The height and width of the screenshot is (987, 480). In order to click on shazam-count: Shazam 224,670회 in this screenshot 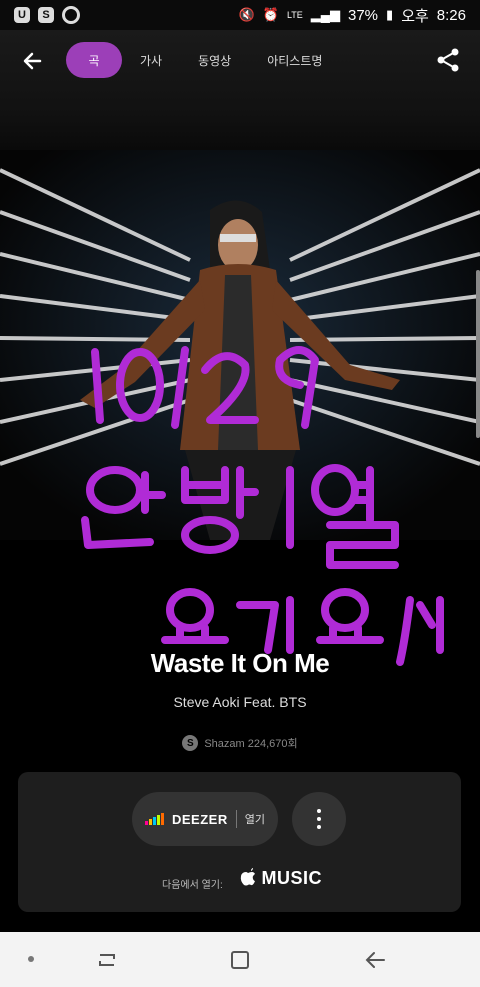, I will do `click(251, 744)`.